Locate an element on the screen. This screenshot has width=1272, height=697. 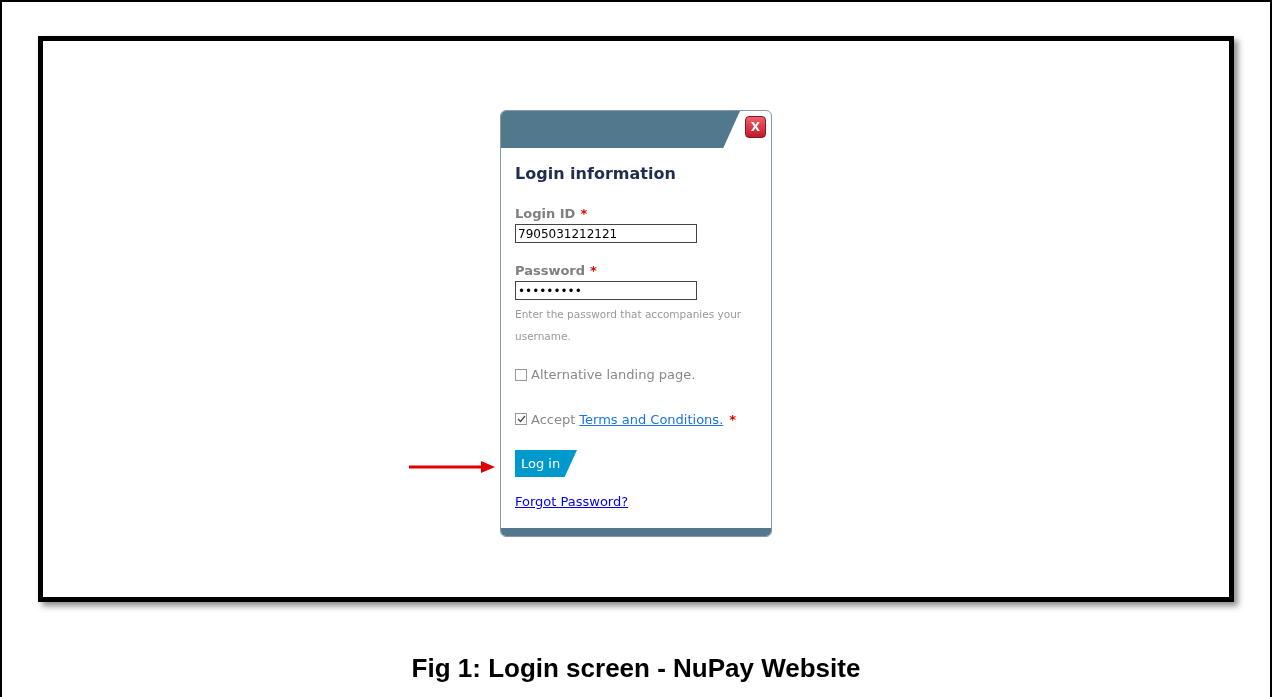
checkbox-label: Accept is located at coordinates (553, 419).